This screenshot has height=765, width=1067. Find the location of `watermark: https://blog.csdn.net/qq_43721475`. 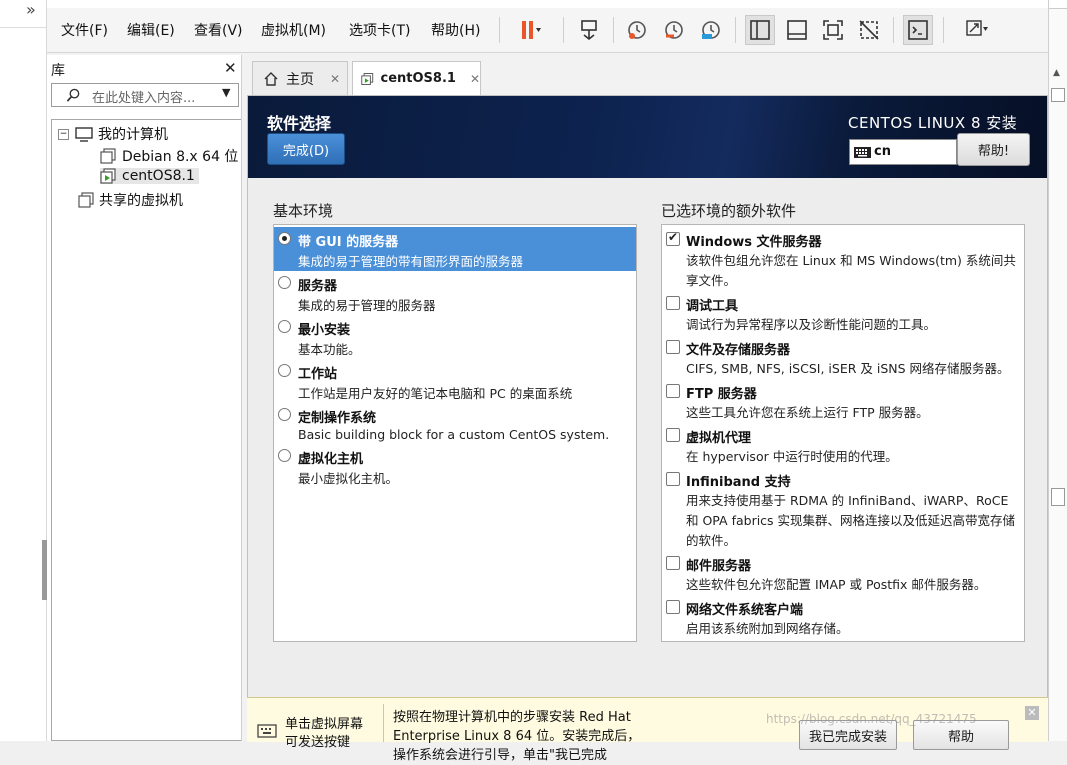

watermark: https://blog.csdn.net/qq_43721475 is located at coordinates (871, 719).